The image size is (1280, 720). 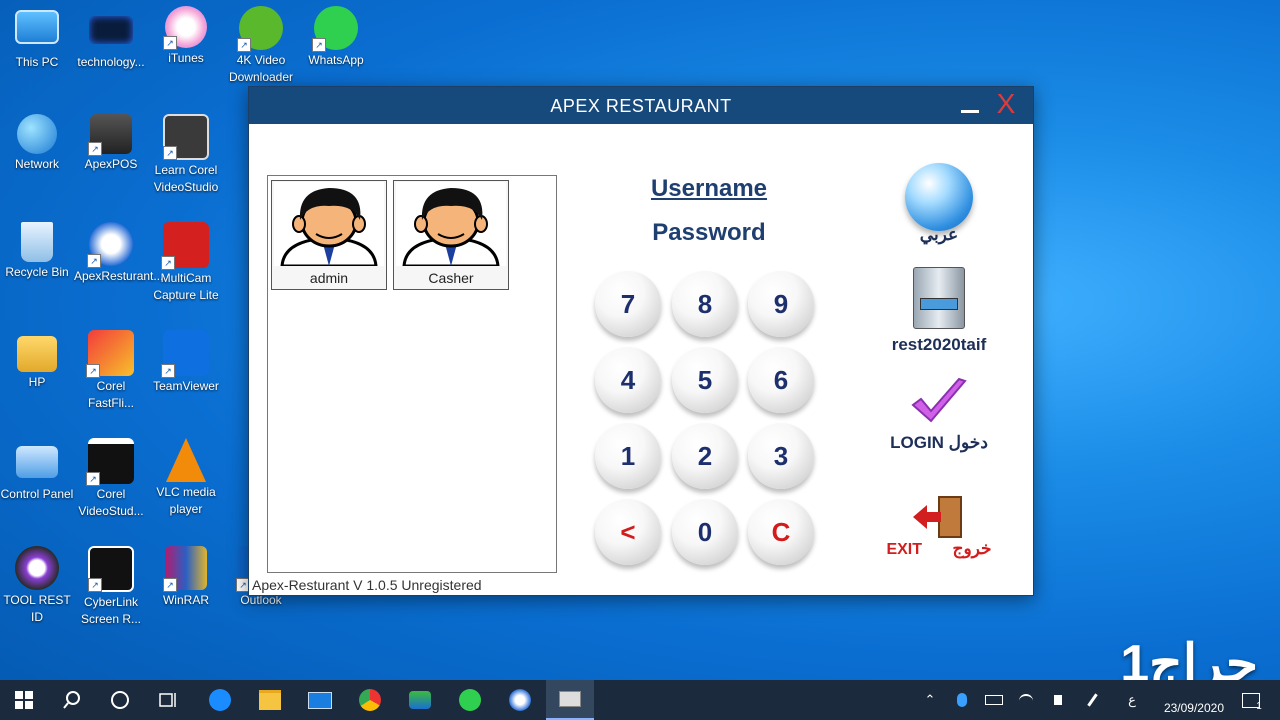 I want to click on videostudio-icon: ↗, so click(x=110, y=462).